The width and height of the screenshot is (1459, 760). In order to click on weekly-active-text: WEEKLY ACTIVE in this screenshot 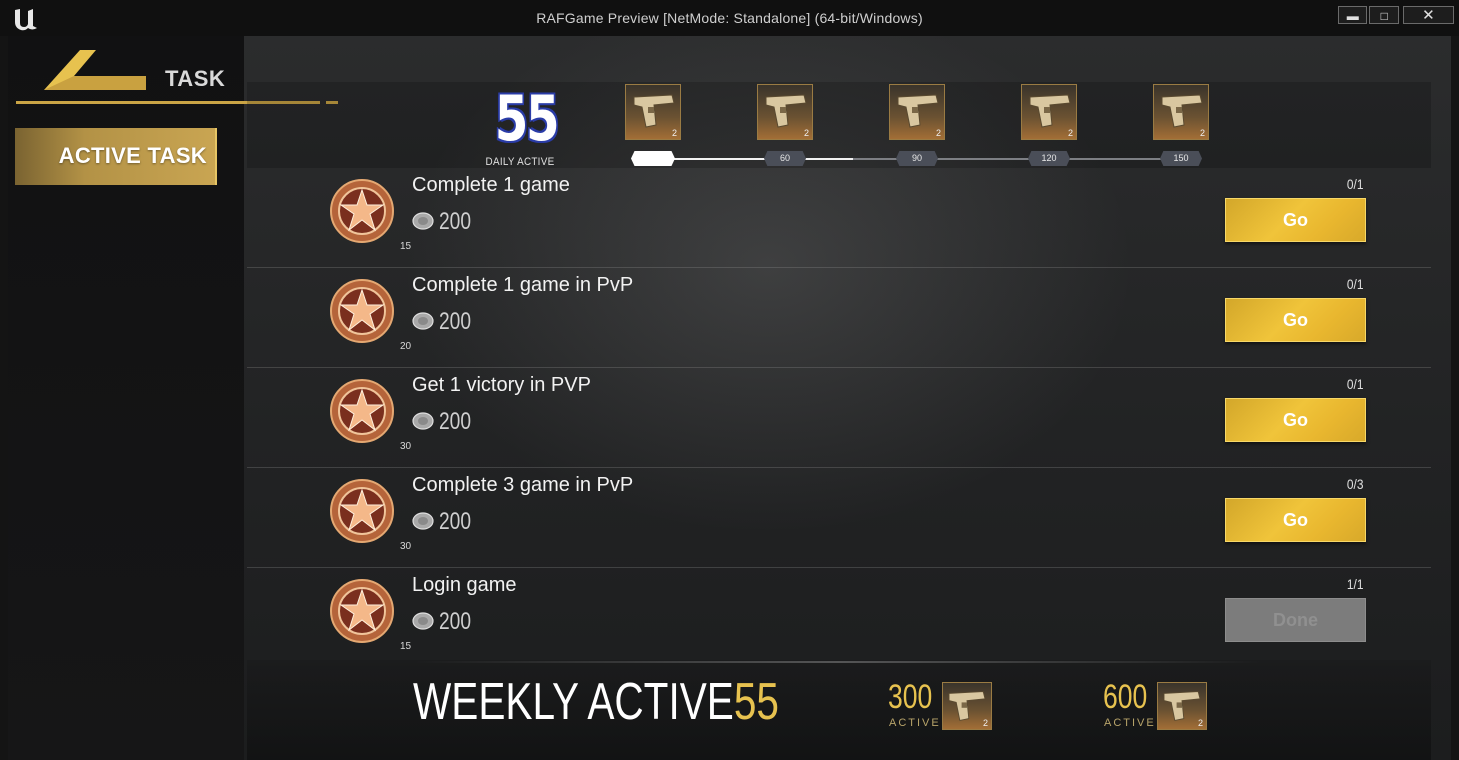, I will do `click(573, 702)`.